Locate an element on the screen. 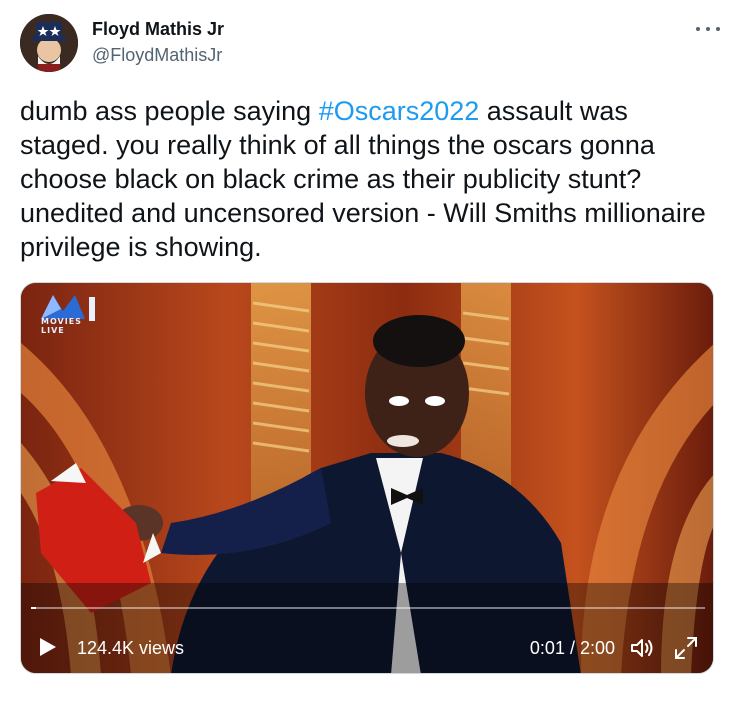  video-progress-bar is located at coordinates (368, 608).